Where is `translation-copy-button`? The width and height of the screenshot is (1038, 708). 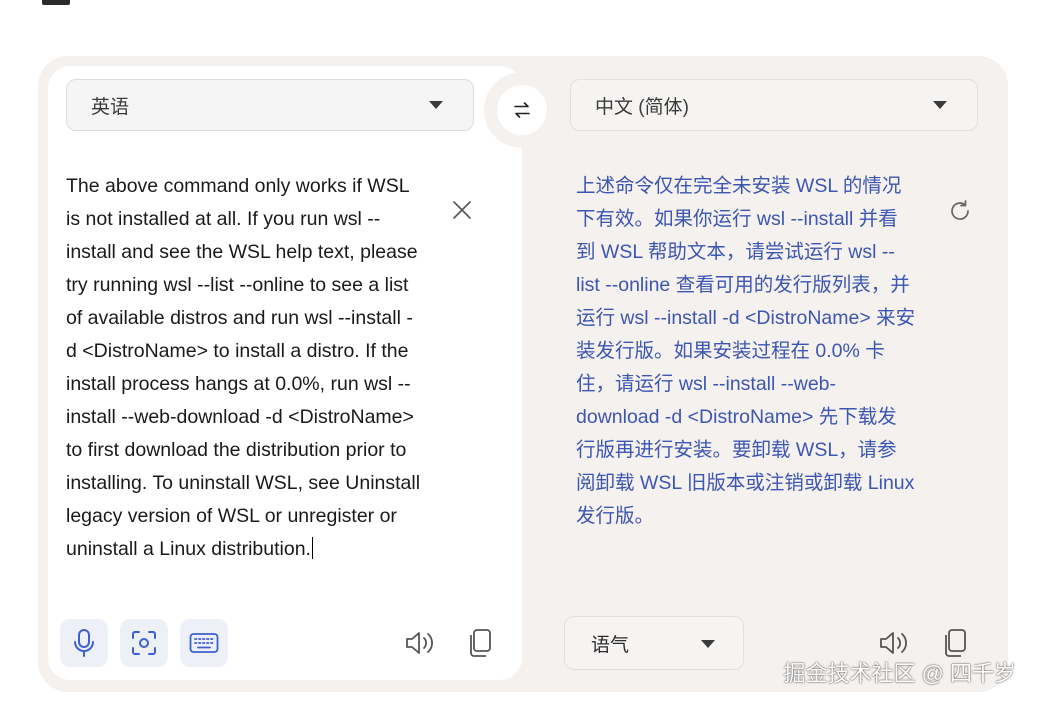
translation-copy-button is located at coordinates (955, 643).